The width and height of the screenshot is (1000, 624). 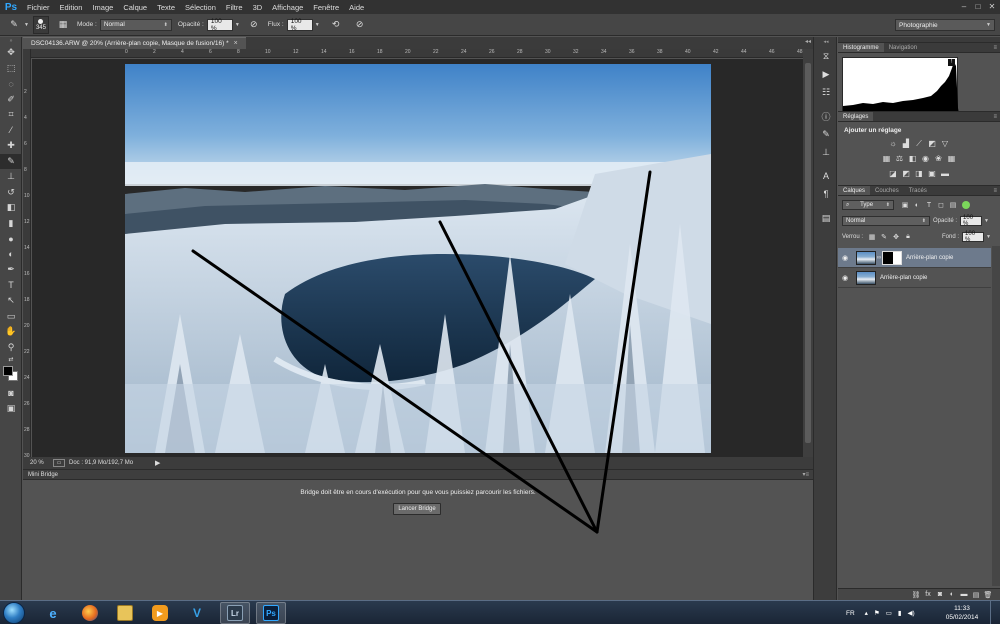 What do you see at coordinates (135, 7) in the screenshot?
I see `menu-calque: Calque` at bounding box center [135, 7].